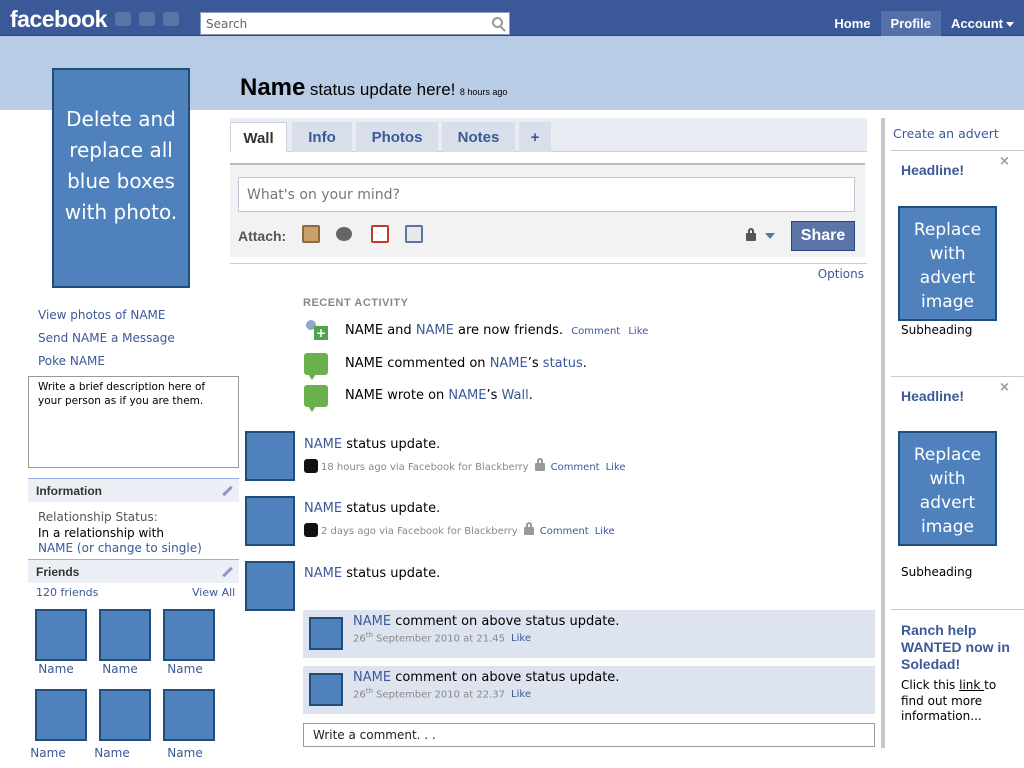  I want to click on options-link: Options, so click(841, 274).